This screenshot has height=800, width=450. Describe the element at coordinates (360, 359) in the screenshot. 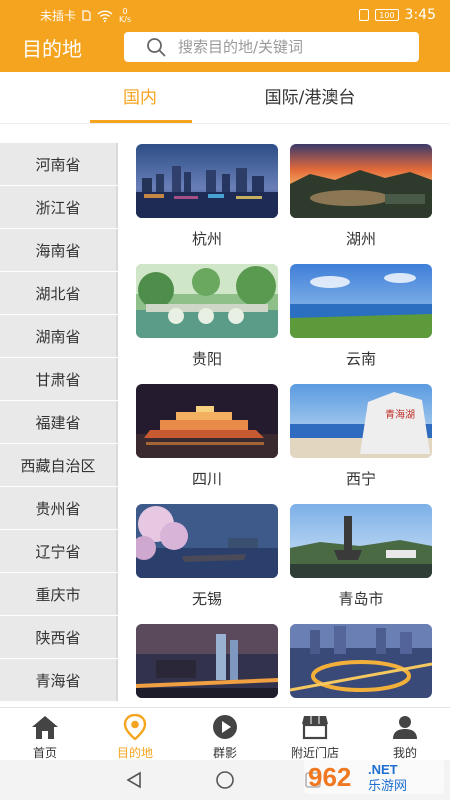

I see `destination-label: 云南` at that location.